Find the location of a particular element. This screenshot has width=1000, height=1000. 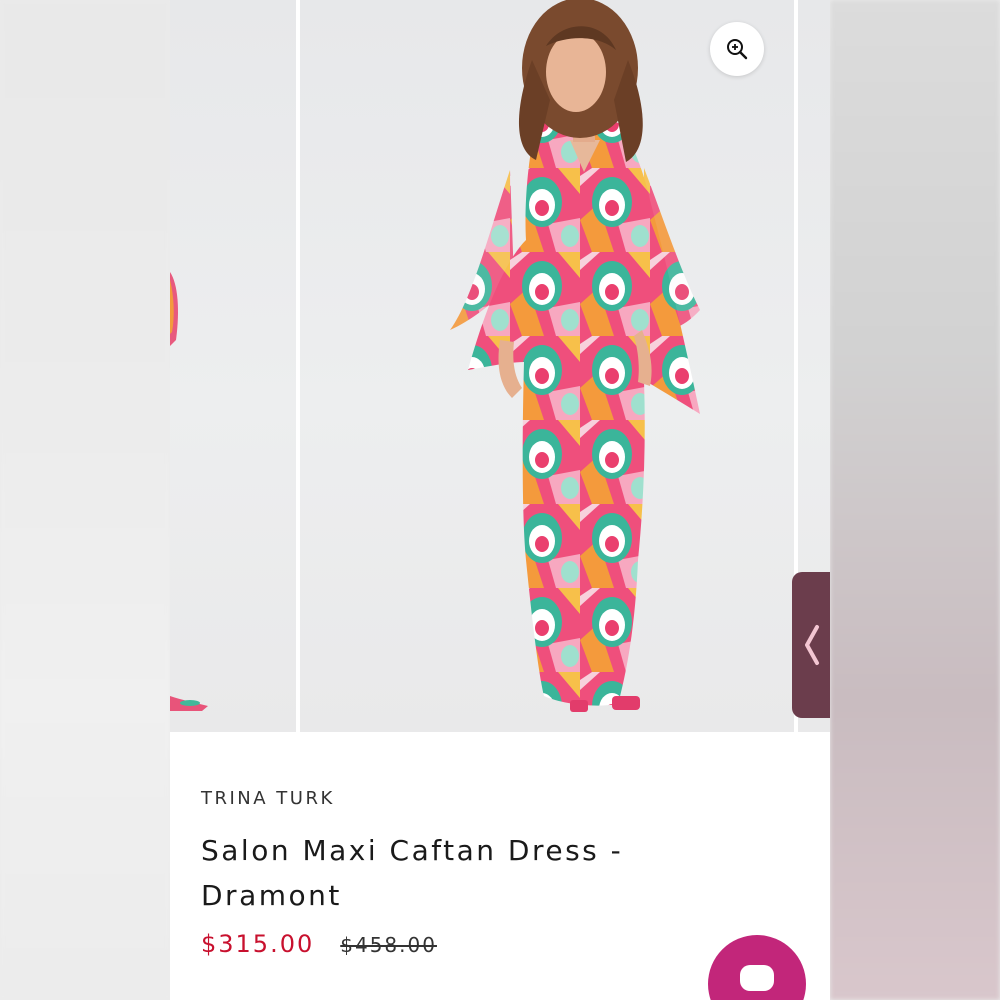

zoom-button is located at coordinates (737, 49).